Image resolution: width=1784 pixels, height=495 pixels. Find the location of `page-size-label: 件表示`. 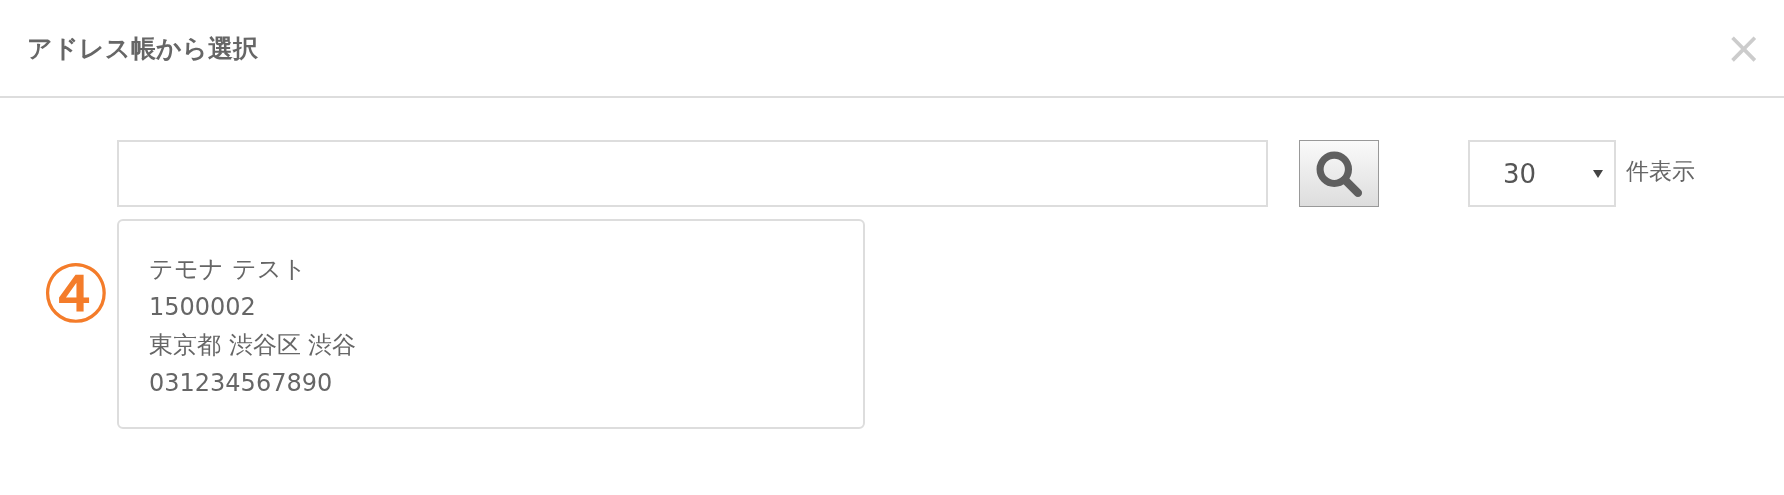

page-size-label: 件表示 is located at coordinates (1660, 171).